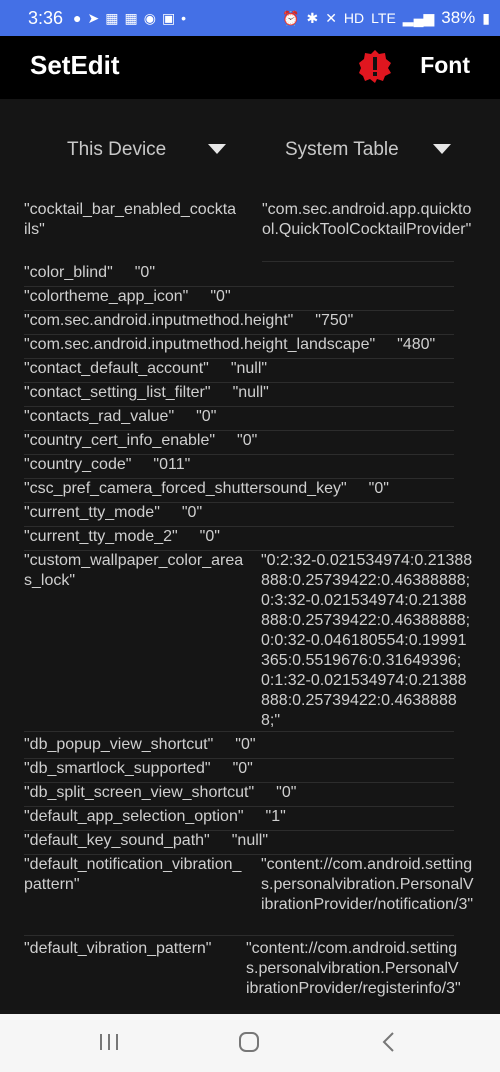 The width and height of the screenshot is (500, 1072). What do you see at coordinates (129, 949) in the screenshot?
I see `setting-key: "default_vibration_pattern"` at bounding box center [129, 949].